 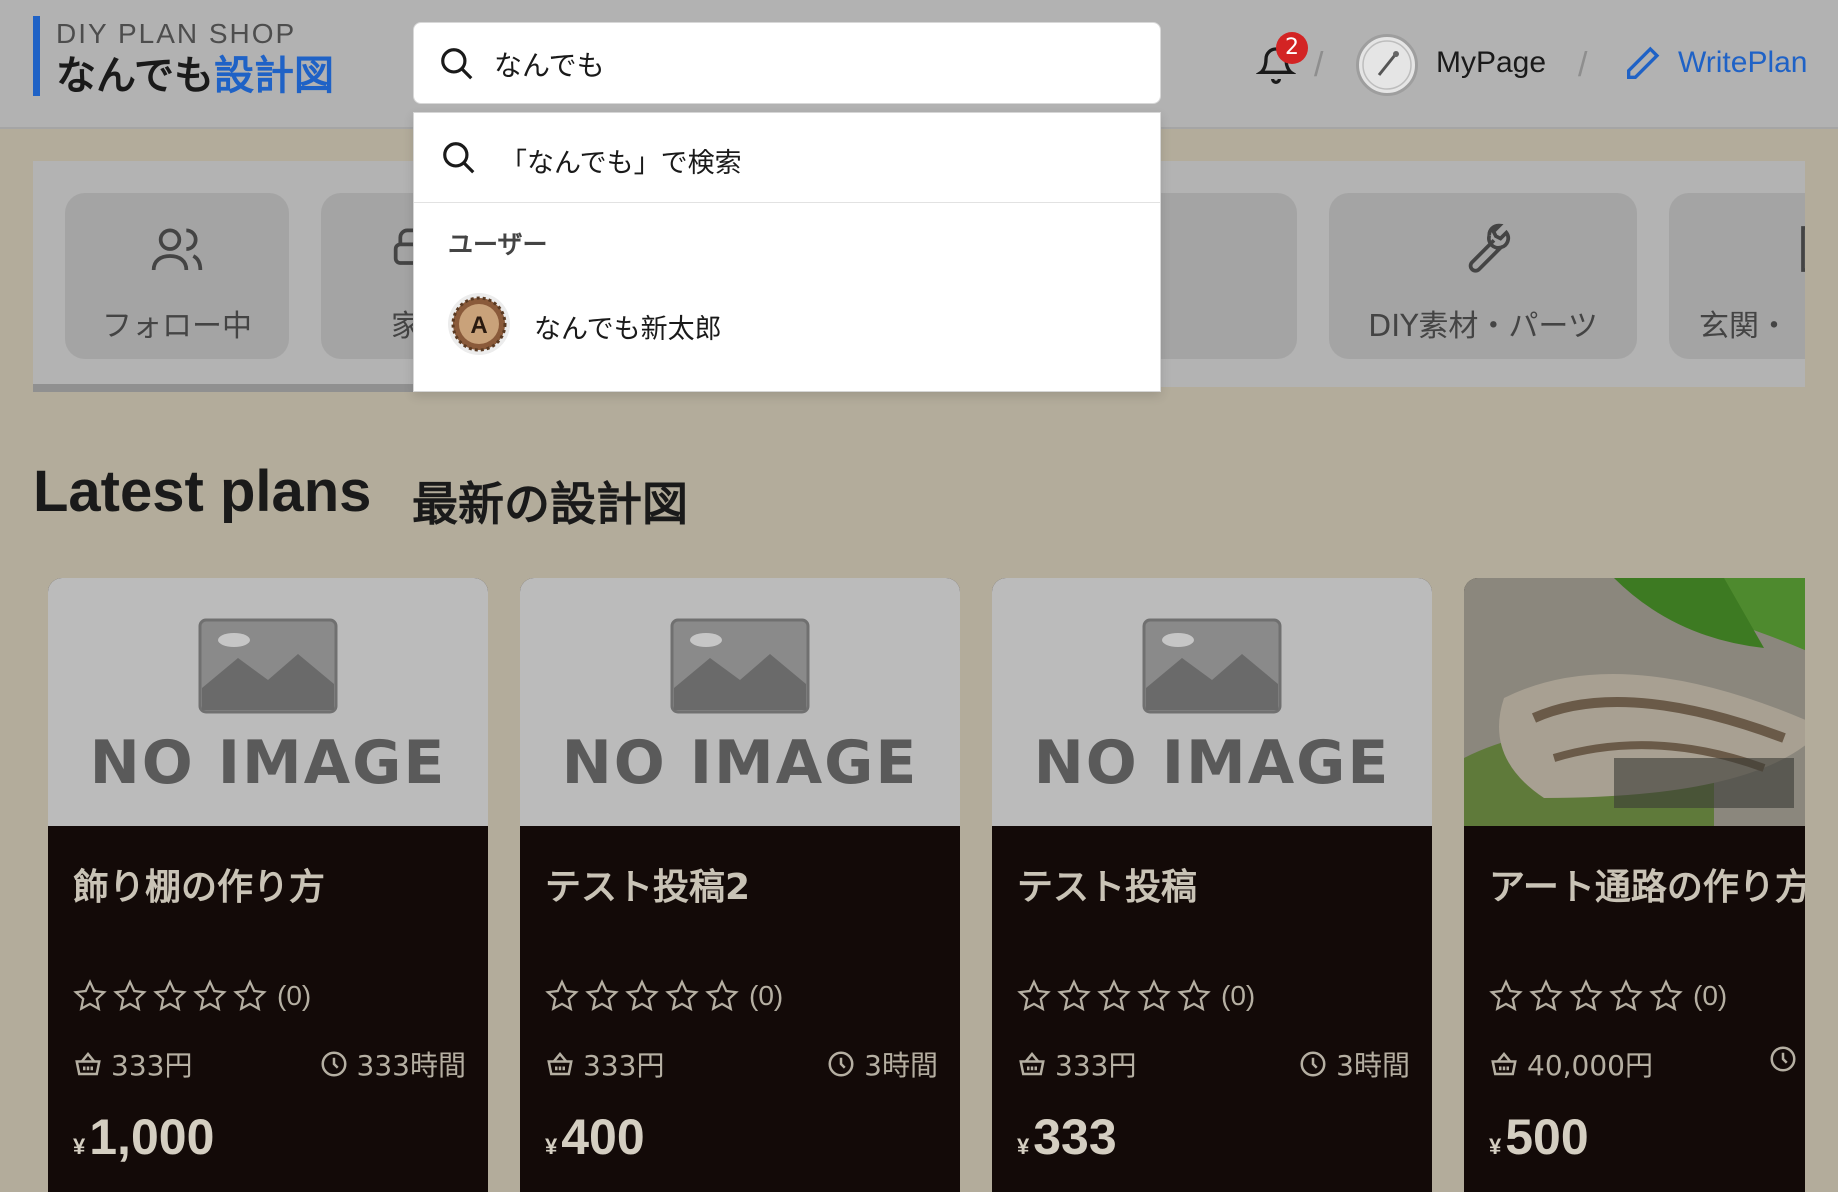 What do you see at coordinates (628, 329) in the screenshot?
I see `user-name: なんでも新太郎` at bounding box center [628, 329].